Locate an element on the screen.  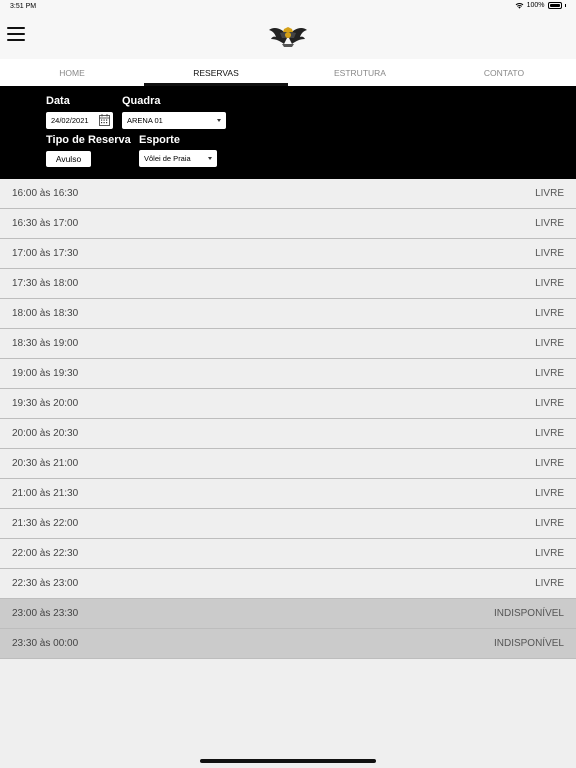
status-indicators: 100% is located at coordinates (540, 5).